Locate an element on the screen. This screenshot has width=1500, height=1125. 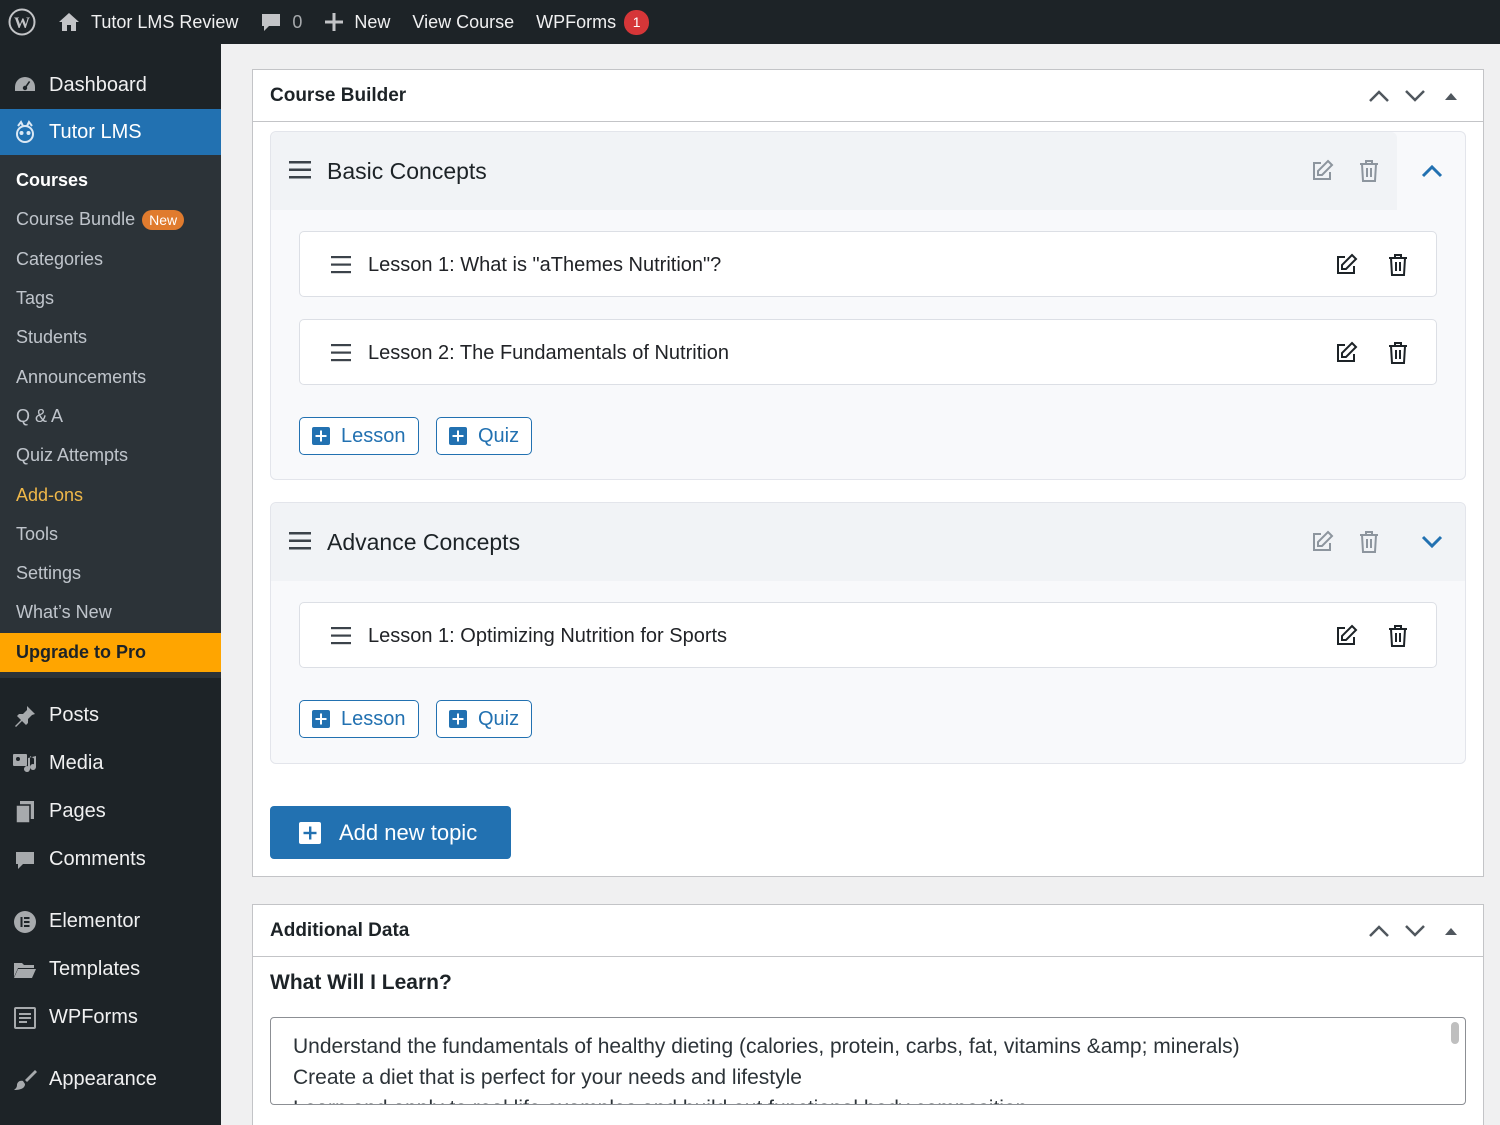
view-course-link: View Course is located at coordinates (463, 22).